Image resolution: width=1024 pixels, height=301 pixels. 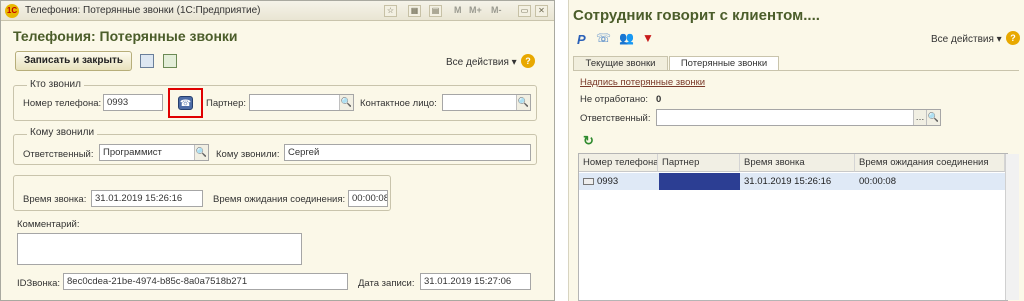 I want to click on red-flag-icon: ▼, so click(x=648, y=38).